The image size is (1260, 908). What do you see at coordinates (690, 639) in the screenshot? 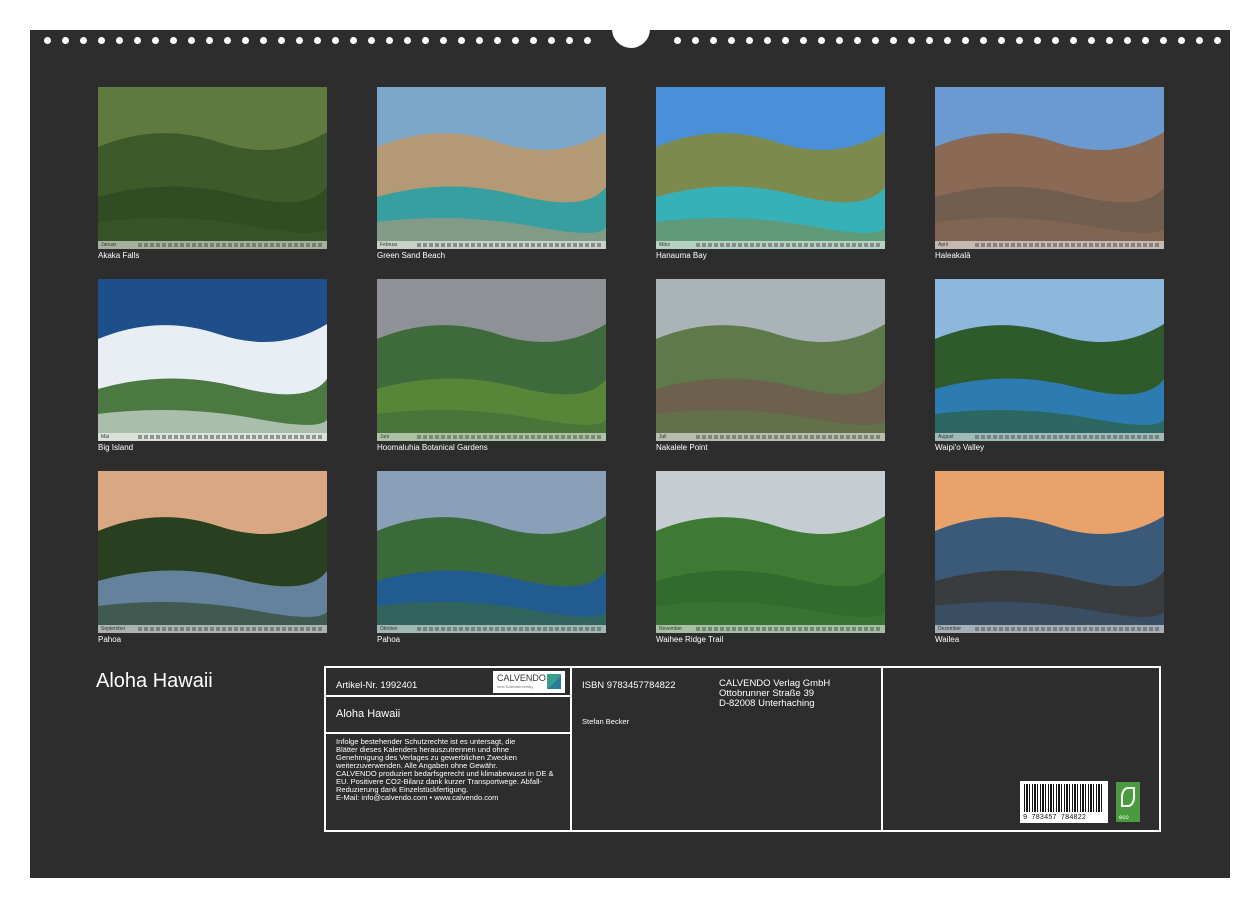
I see `photo-caption: Waihee Ridge Trail` at bounding box center [690, 639].